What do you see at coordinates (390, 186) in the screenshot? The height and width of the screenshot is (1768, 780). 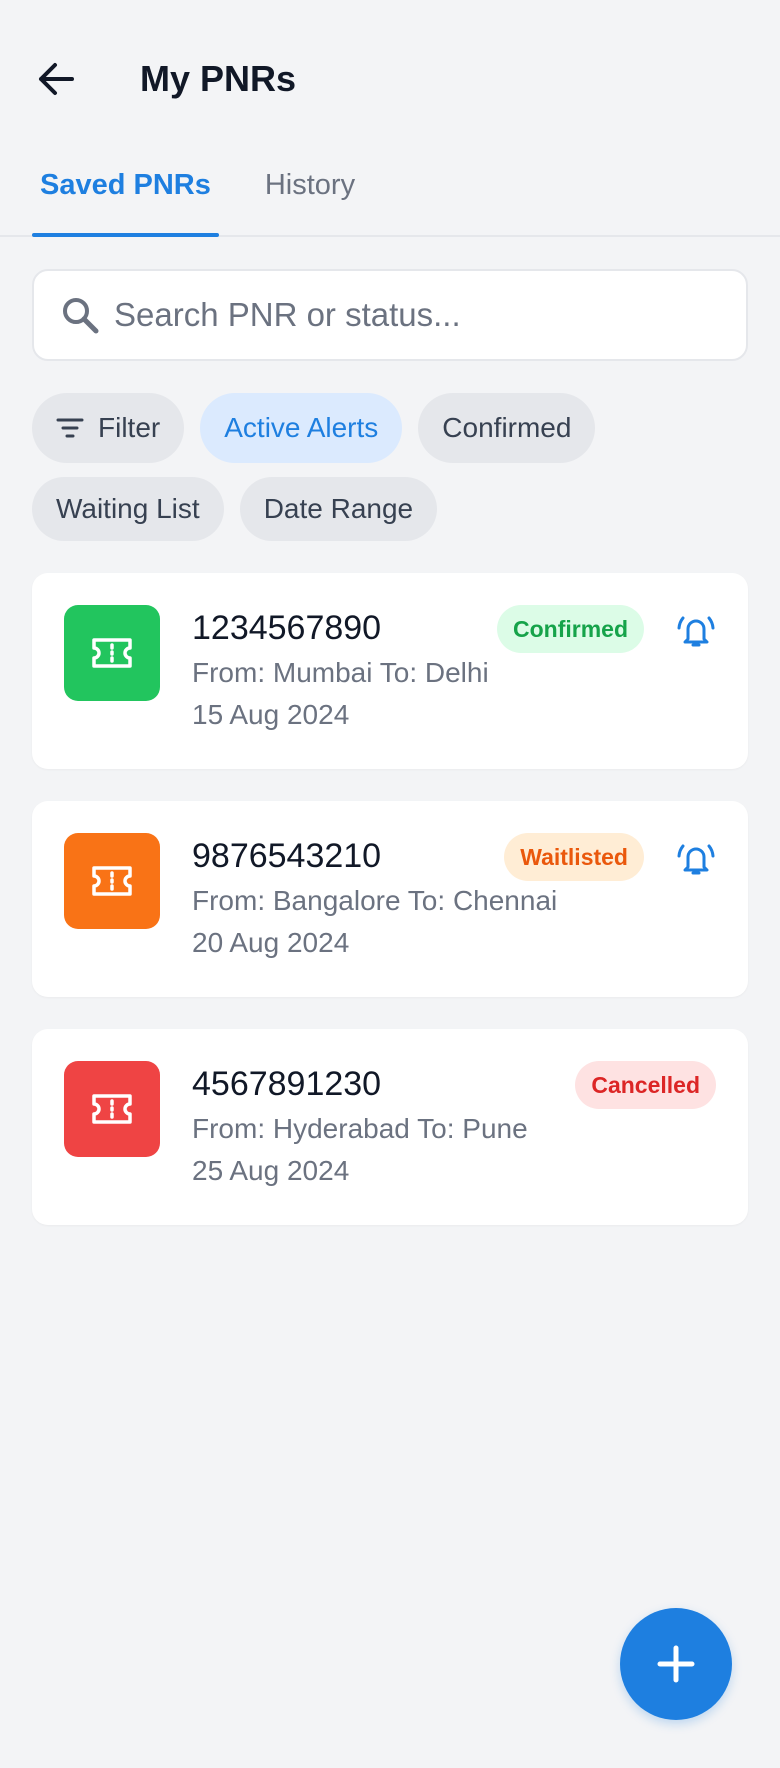 I see `tab-bar: Saved PNRs History` at bounding box center [390, 186].